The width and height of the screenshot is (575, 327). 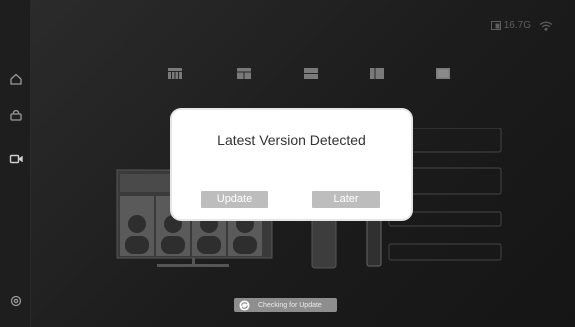 I want to click on layout-stack-icon, so click(x=311, y=73).